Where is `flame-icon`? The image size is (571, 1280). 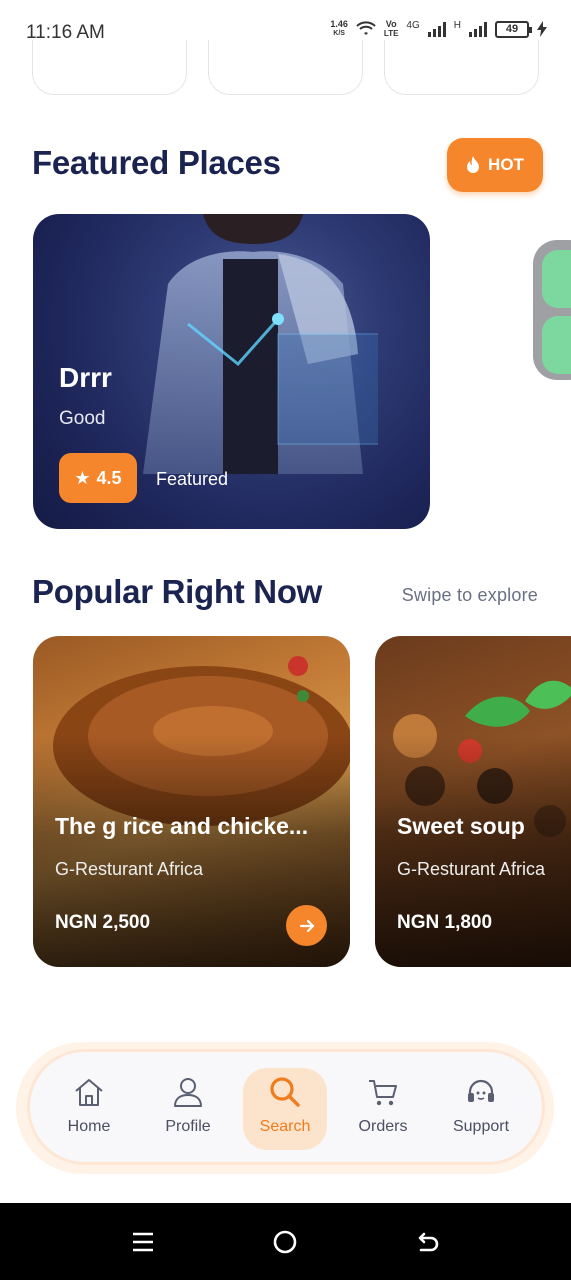
flame-icon is located at coordinates (473, 164).